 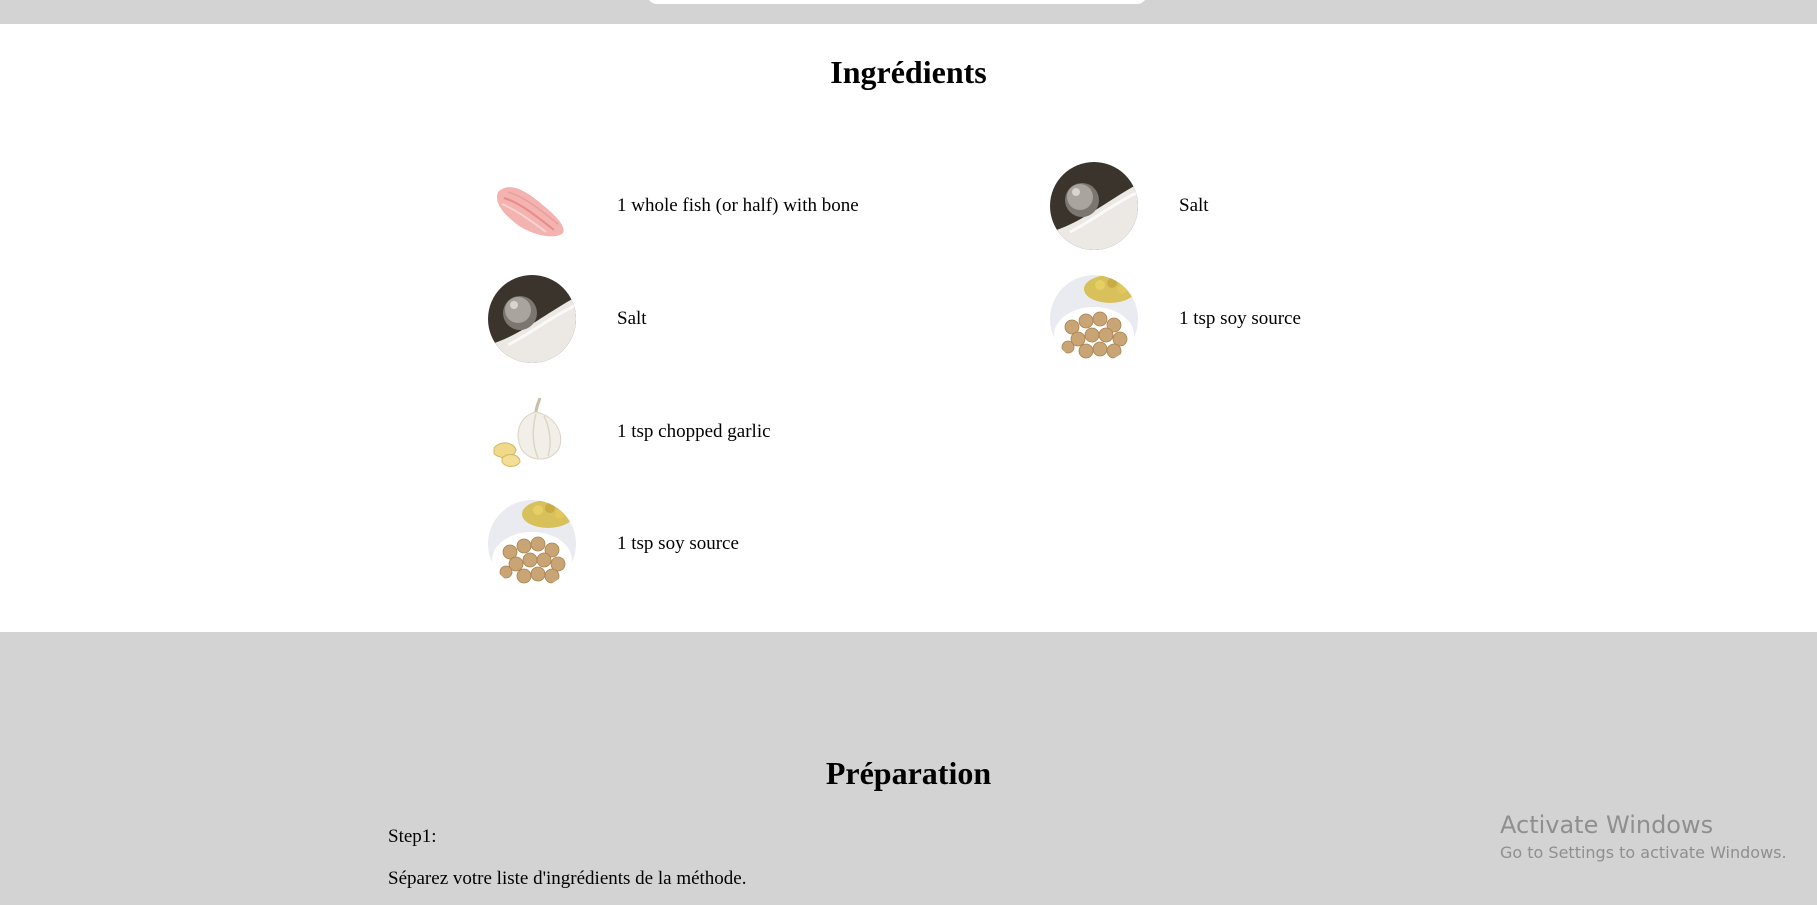 I want to click on ingredient-item: 1 tsp chopped garlic, so click(x=629, y=432).